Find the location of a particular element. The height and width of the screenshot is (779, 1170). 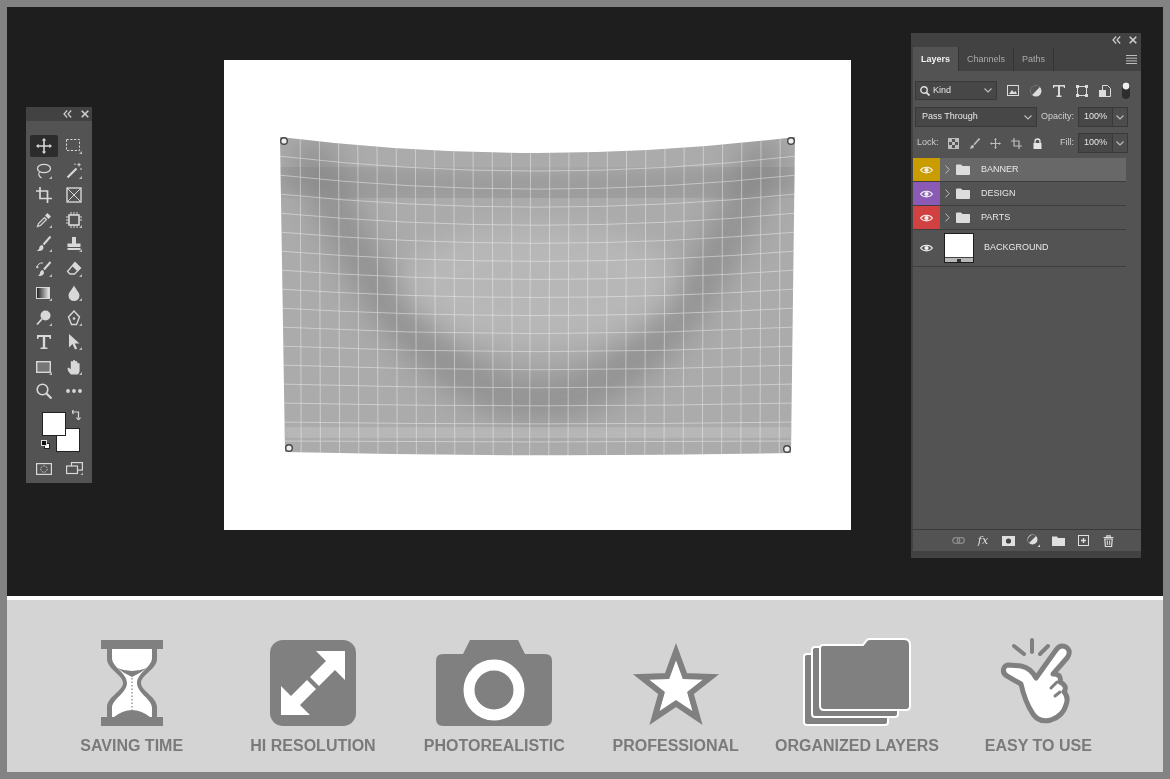

eraser-icon is located at coordinates (74, 268).